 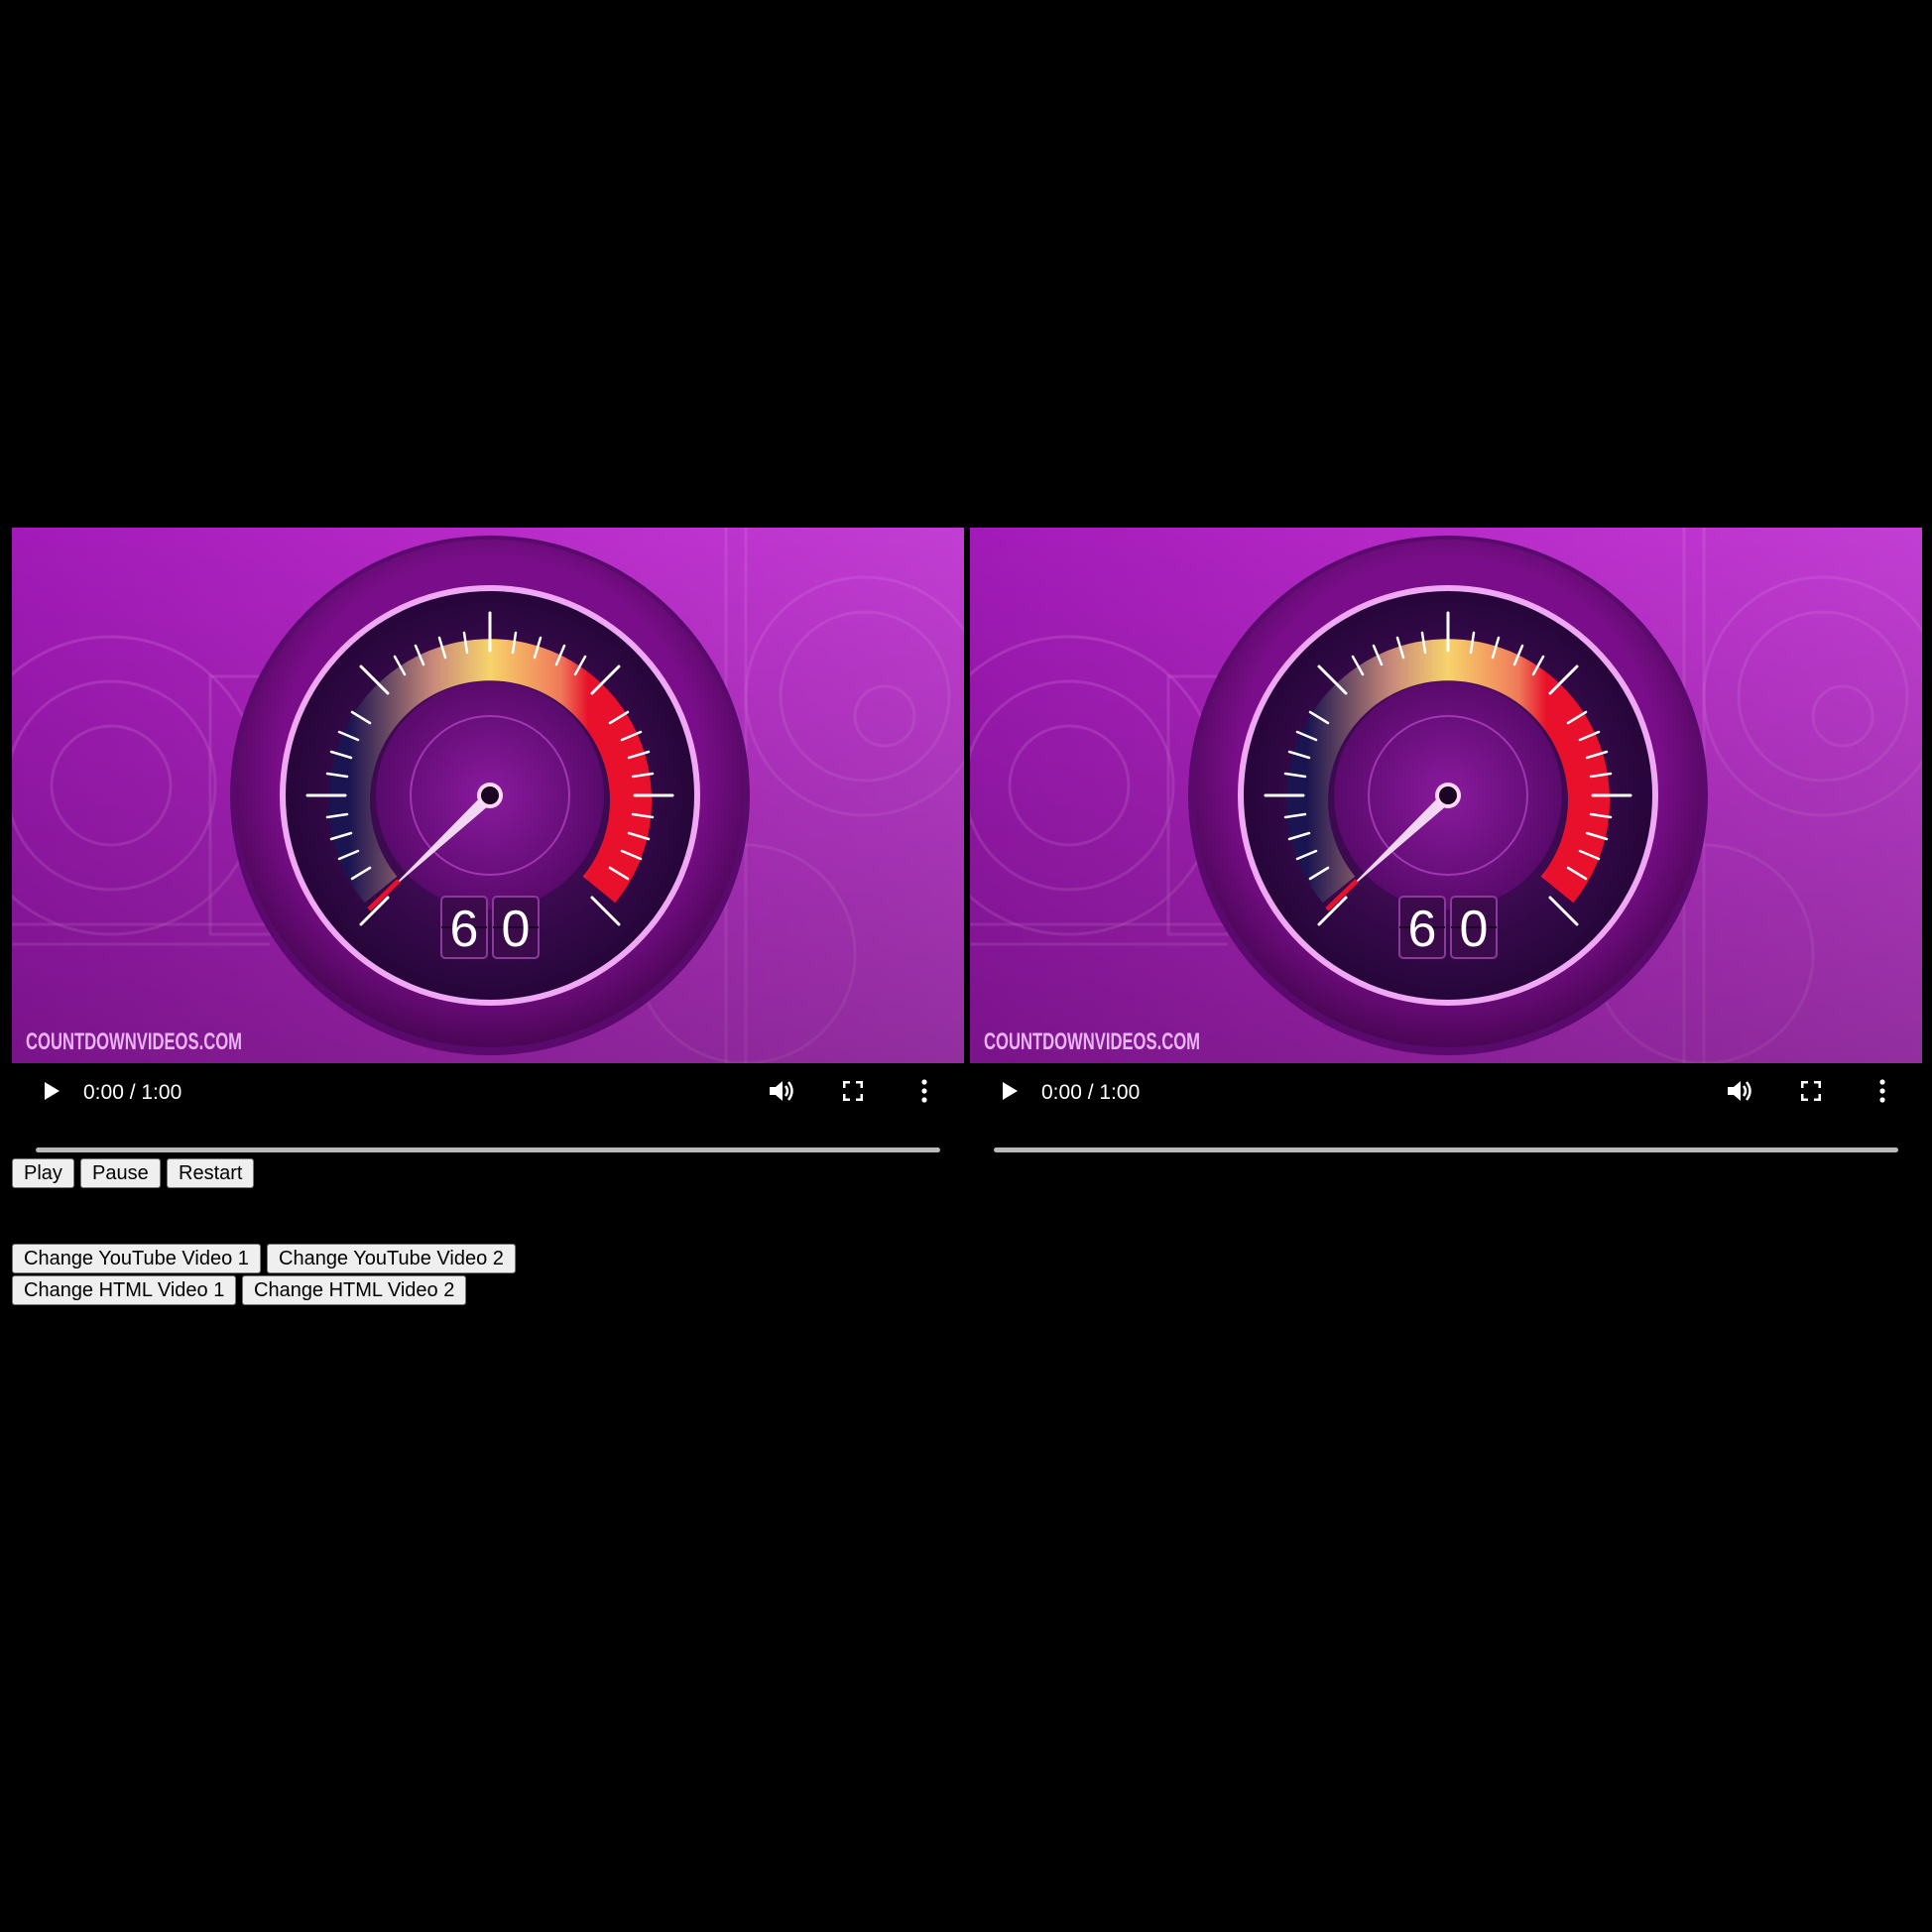 I want to click on play-button-all: Play, so click(x=43, y=1173).